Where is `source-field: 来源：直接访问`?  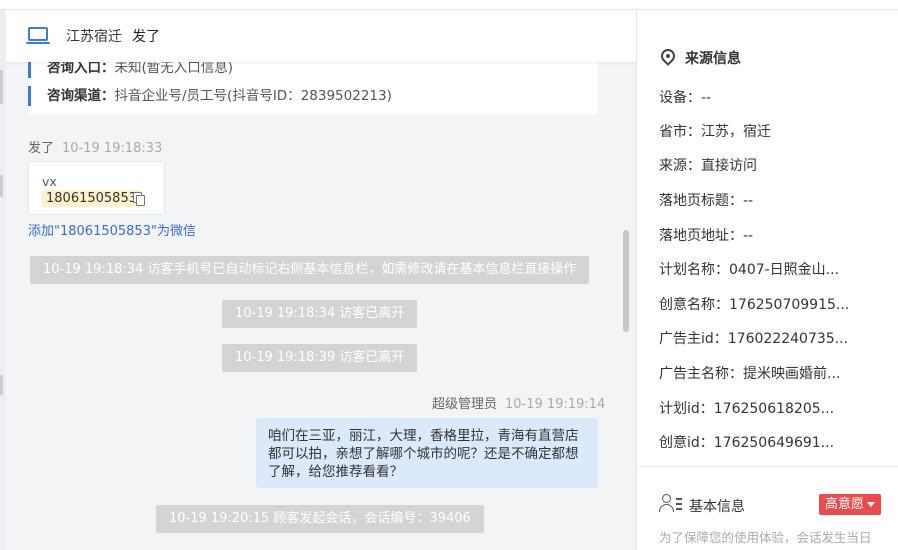 source-field: 来源：直接访问 is located at coordinates (708, 166).